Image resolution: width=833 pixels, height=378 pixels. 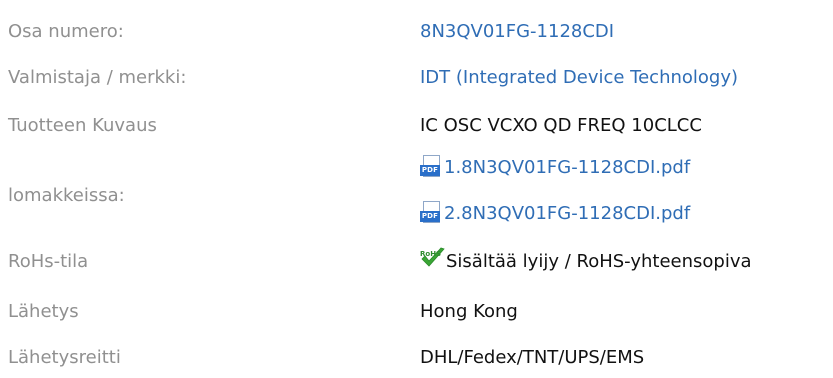 I want to click on shipping-route-label: Lähetysreitti, so click(x=64, y=357).